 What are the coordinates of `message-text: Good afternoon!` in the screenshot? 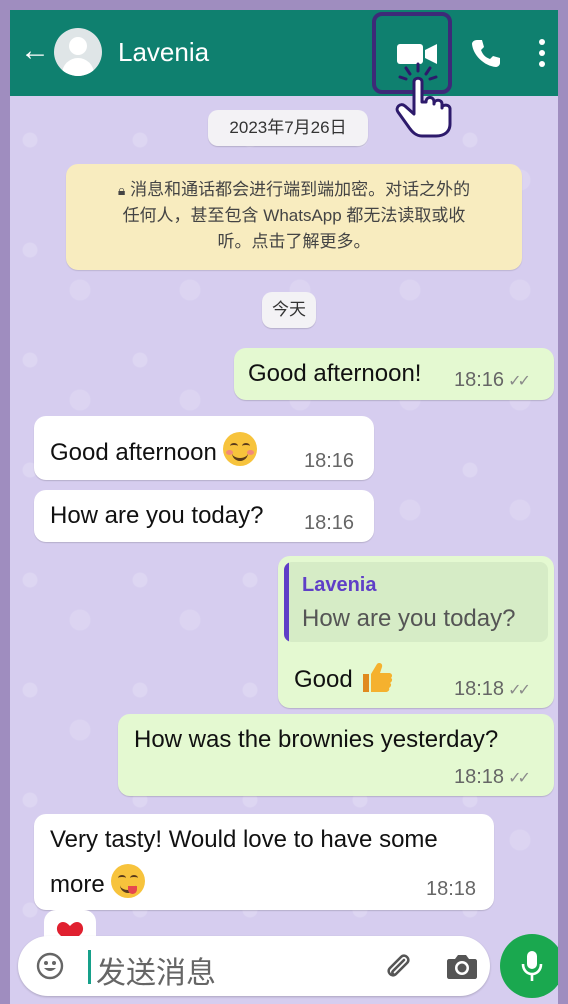 It's located at (335, 373).